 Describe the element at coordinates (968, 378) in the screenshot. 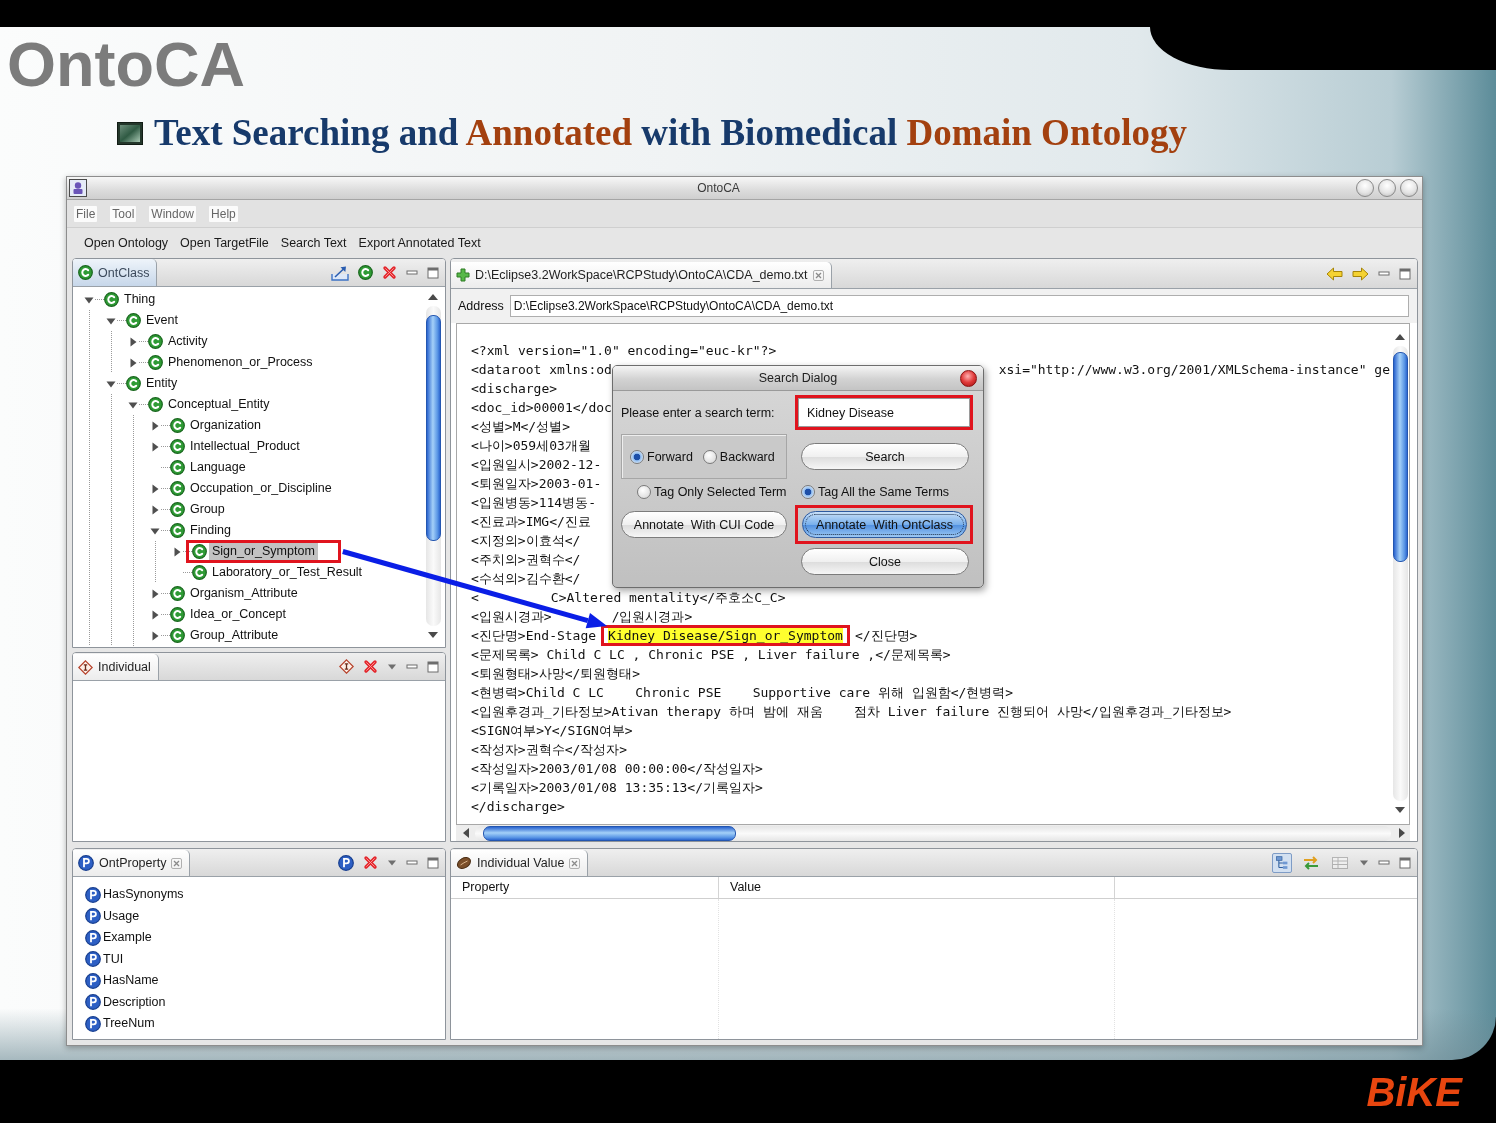

I see `close-button` at that location.